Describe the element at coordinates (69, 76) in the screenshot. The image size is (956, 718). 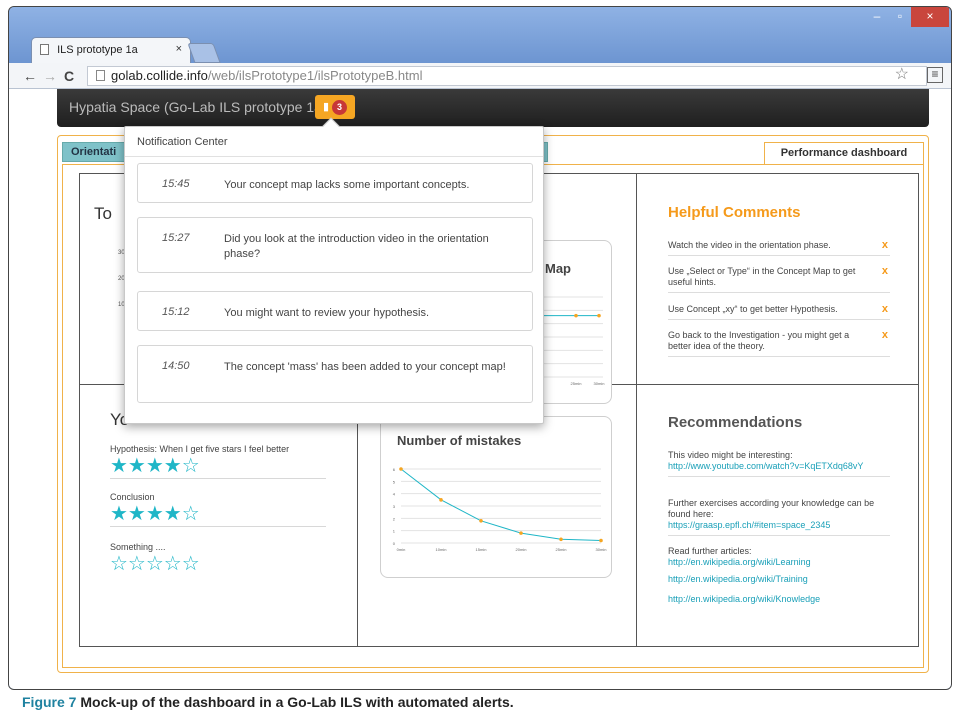
I see `reload-icon: C` at that location.